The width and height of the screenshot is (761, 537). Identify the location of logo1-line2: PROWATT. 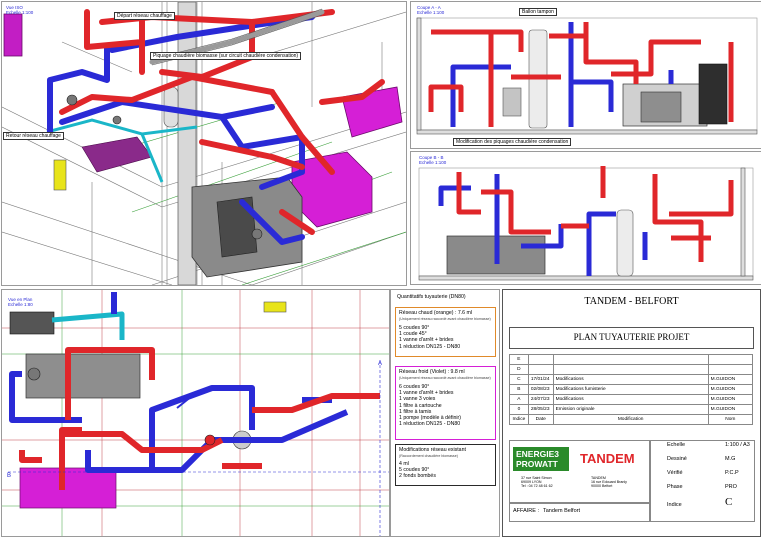
(537, 464).